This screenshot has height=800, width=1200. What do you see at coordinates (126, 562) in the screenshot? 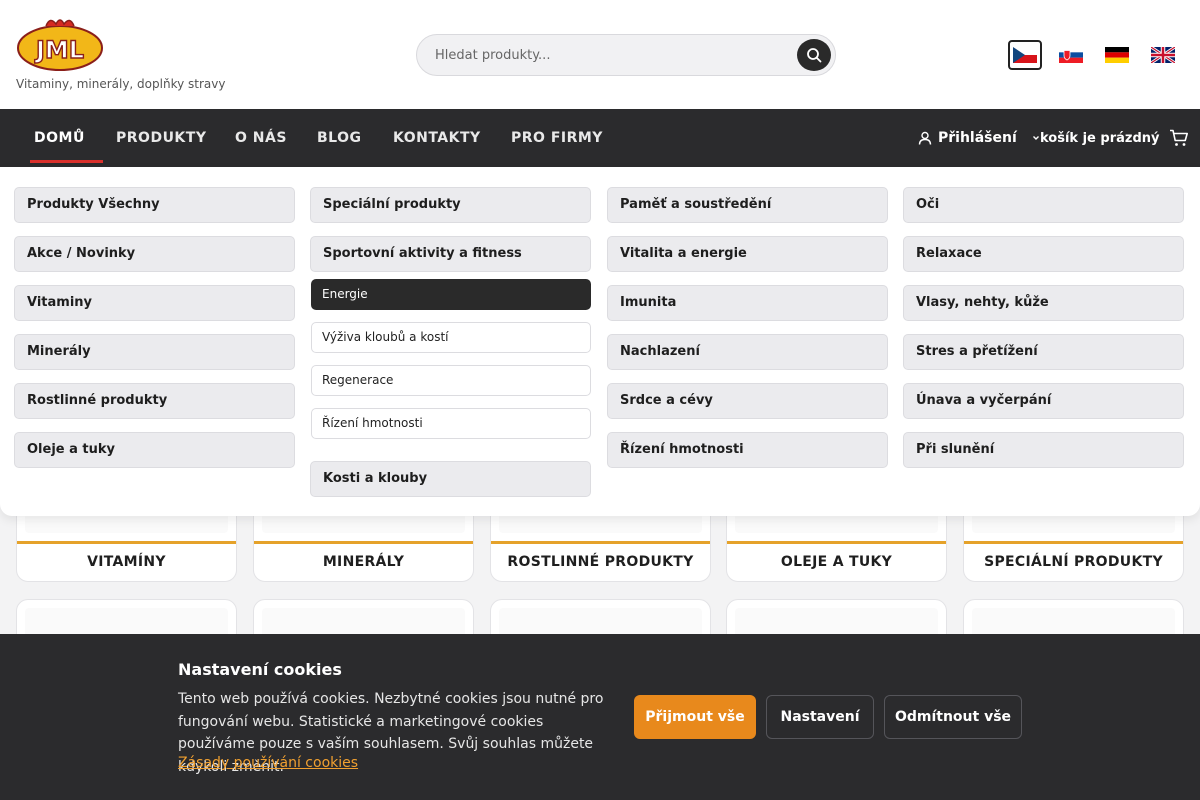
I see `category-label: VITAMÍNY` at bounding box center [126, 562].